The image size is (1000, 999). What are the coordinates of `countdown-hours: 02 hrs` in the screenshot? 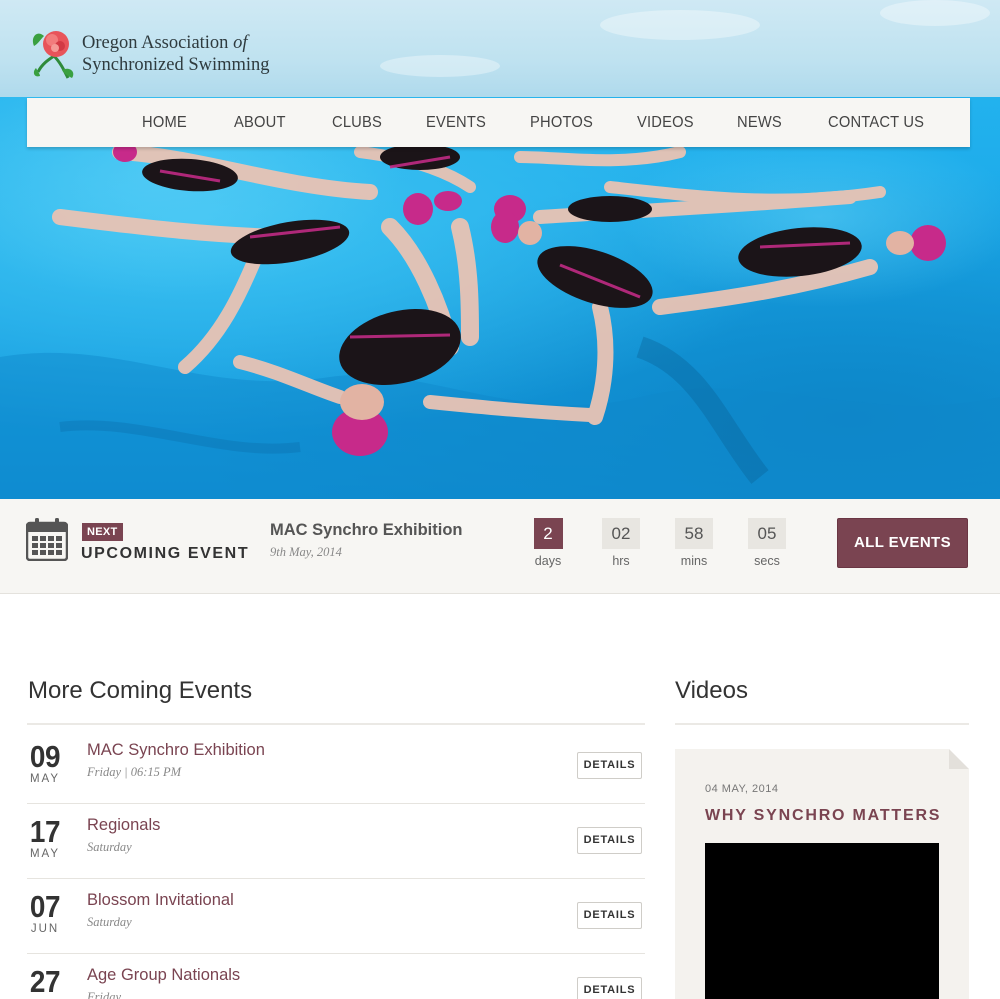 It's located at (621, 543).